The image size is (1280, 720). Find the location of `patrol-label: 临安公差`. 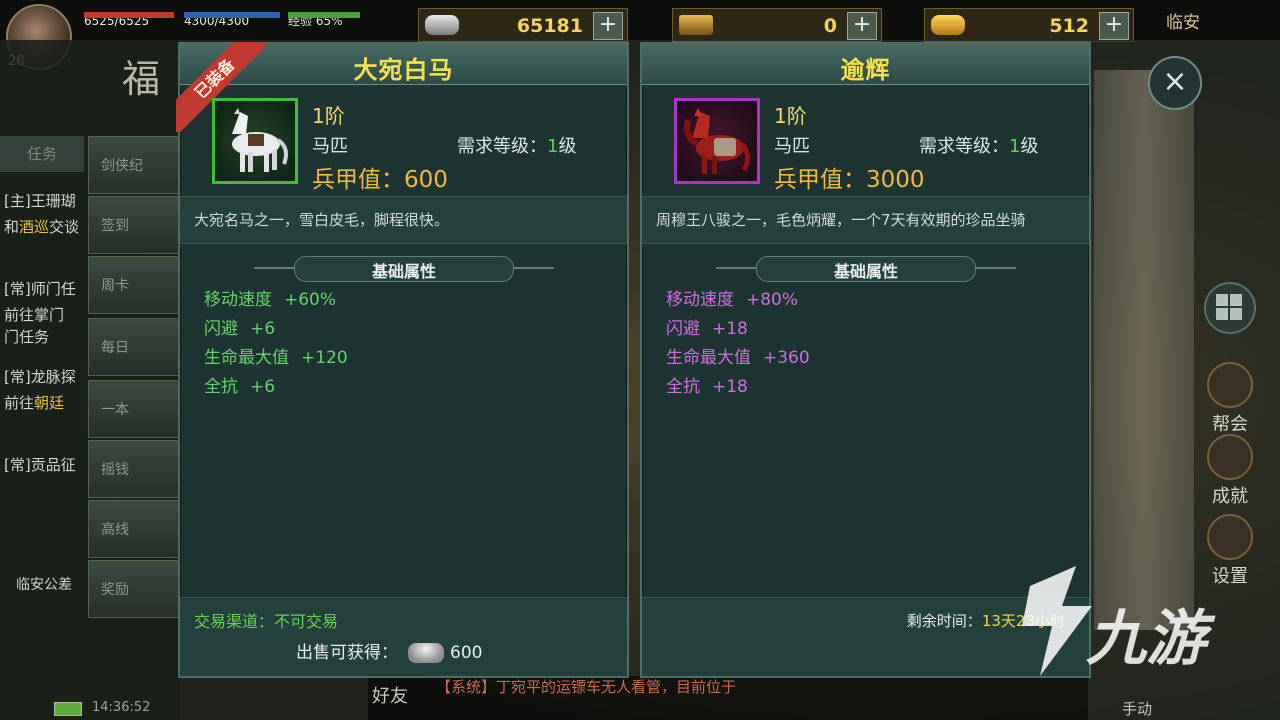

patrol-label: 临安公差 is located at coordinates (44, 584).